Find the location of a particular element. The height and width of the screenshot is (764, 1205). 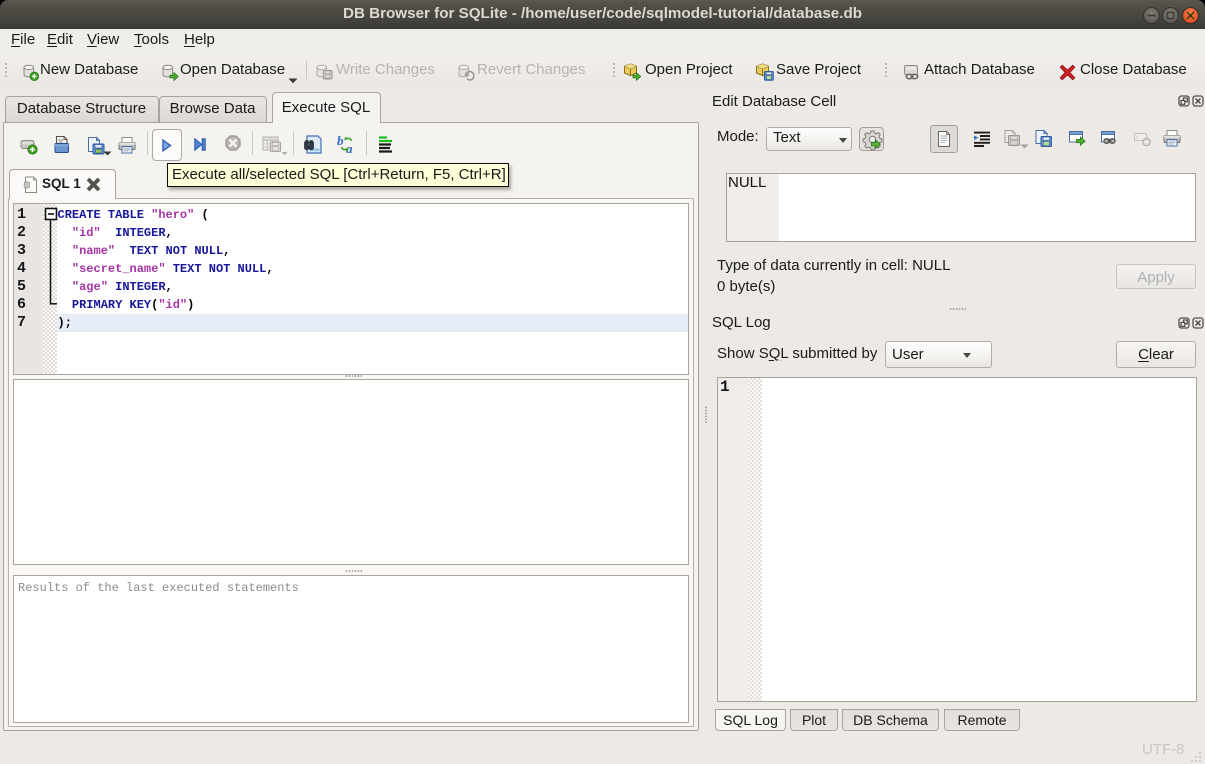

svg-text: b is located at coordinates (340, 141).